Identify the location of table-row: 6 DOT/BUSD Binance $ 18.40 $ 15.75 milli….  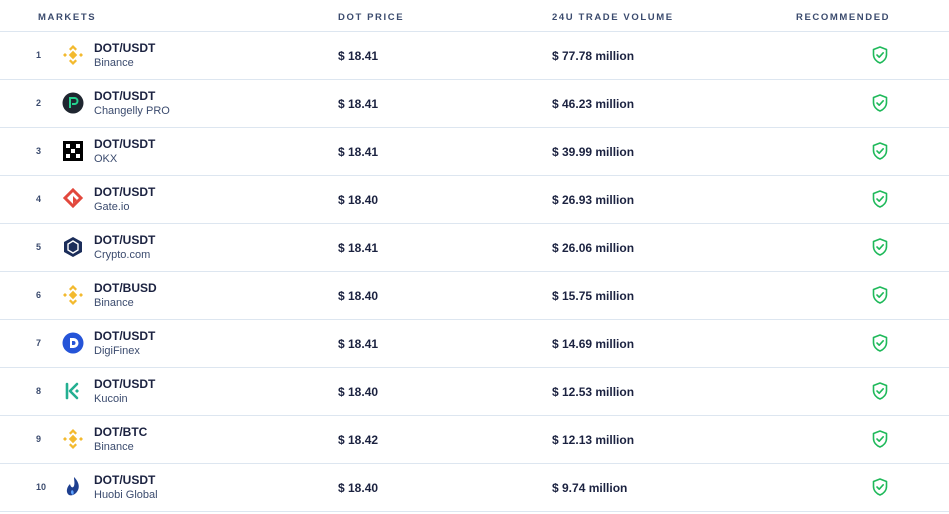
(474, 296).